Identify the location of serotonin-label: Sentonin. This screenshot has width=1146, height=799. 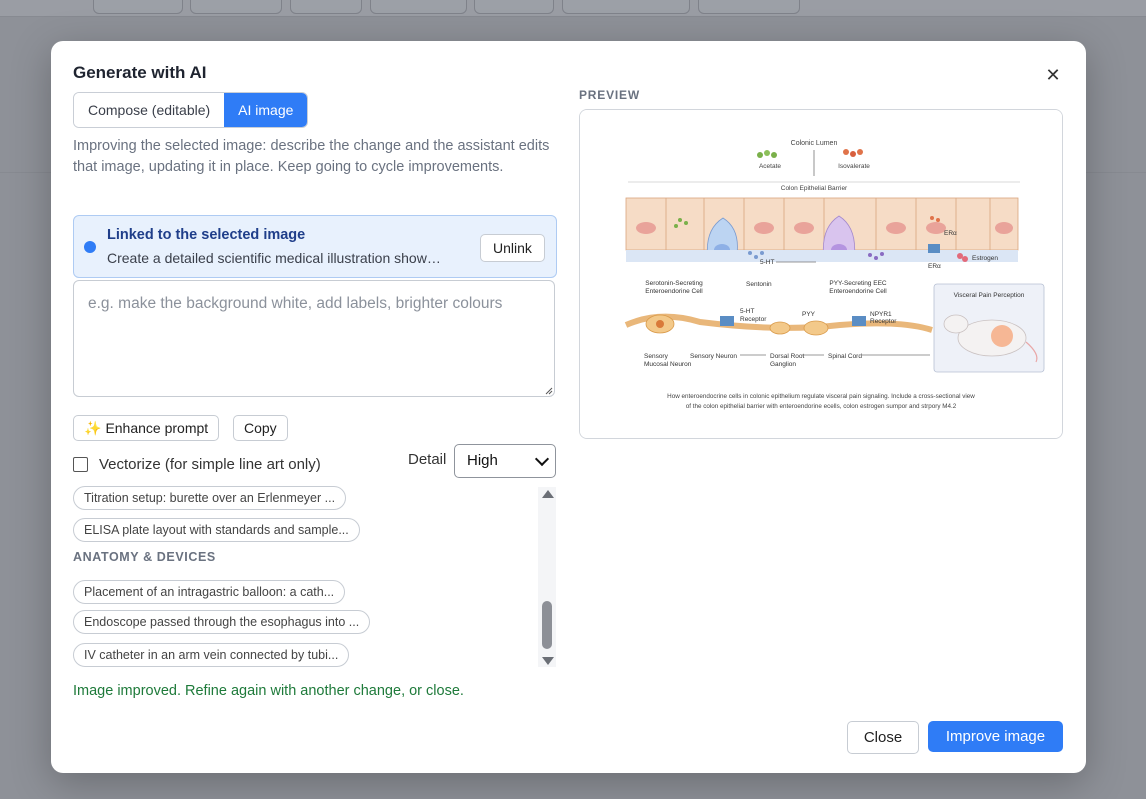
(759, 284).